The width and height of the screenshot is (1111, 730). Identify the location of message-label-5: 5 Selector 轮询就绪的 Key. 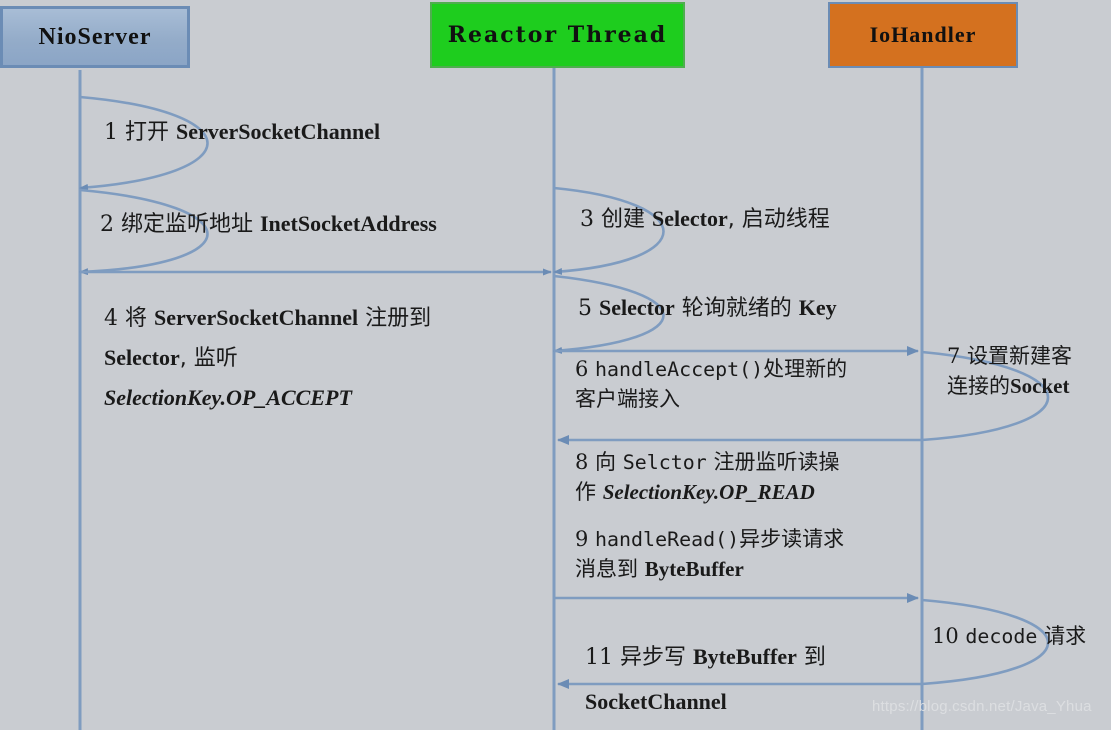
(707, 308).